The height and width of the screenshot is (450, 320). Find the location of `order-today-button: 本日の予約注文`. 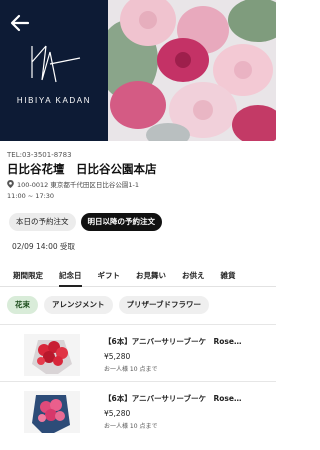

order-today-button: 本日の予約注文 is located at coordinates (42, 222).